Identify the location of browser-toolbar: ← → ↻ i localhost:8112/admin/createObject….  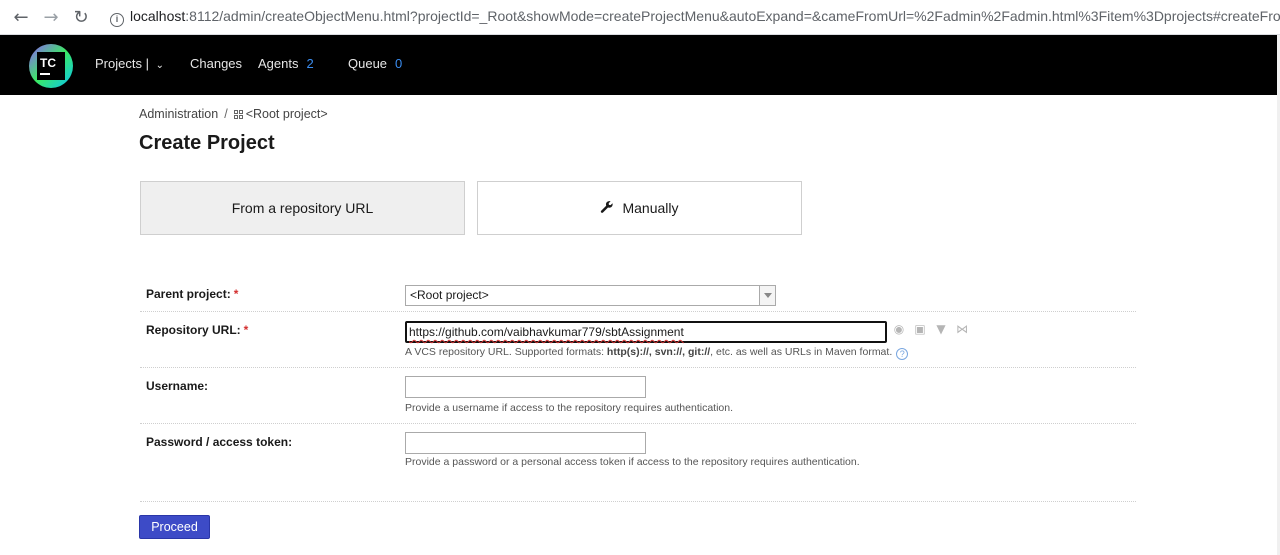
(640, 17).